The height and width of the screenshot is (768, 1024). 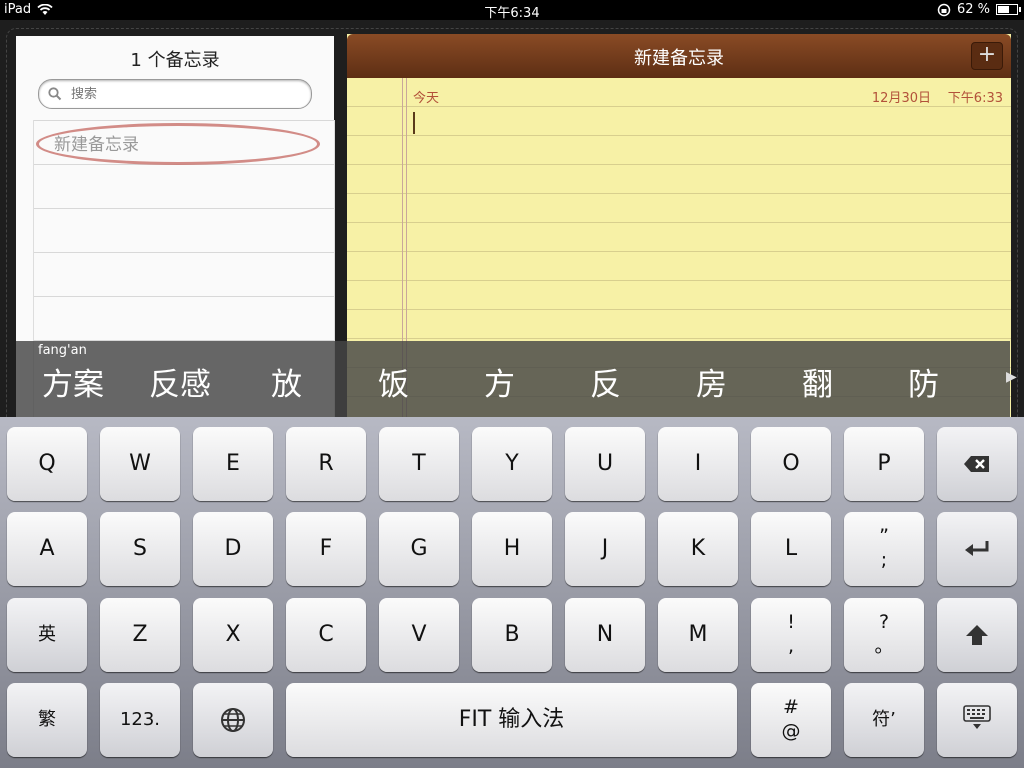 I want to click on key-quote-semicolon: ” ;, so click(x=884, y=549).